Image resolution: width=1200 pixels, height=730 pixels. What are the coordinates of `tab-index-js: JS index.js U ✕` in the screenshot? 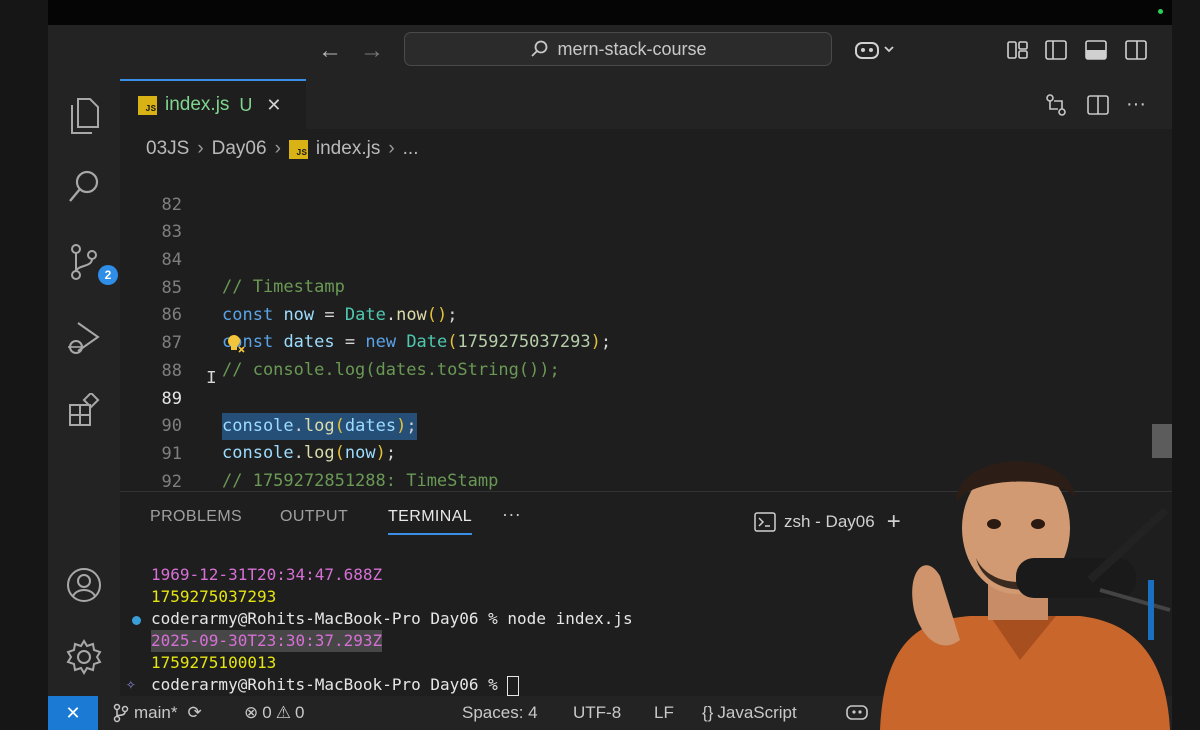 It's located at (213, 104).